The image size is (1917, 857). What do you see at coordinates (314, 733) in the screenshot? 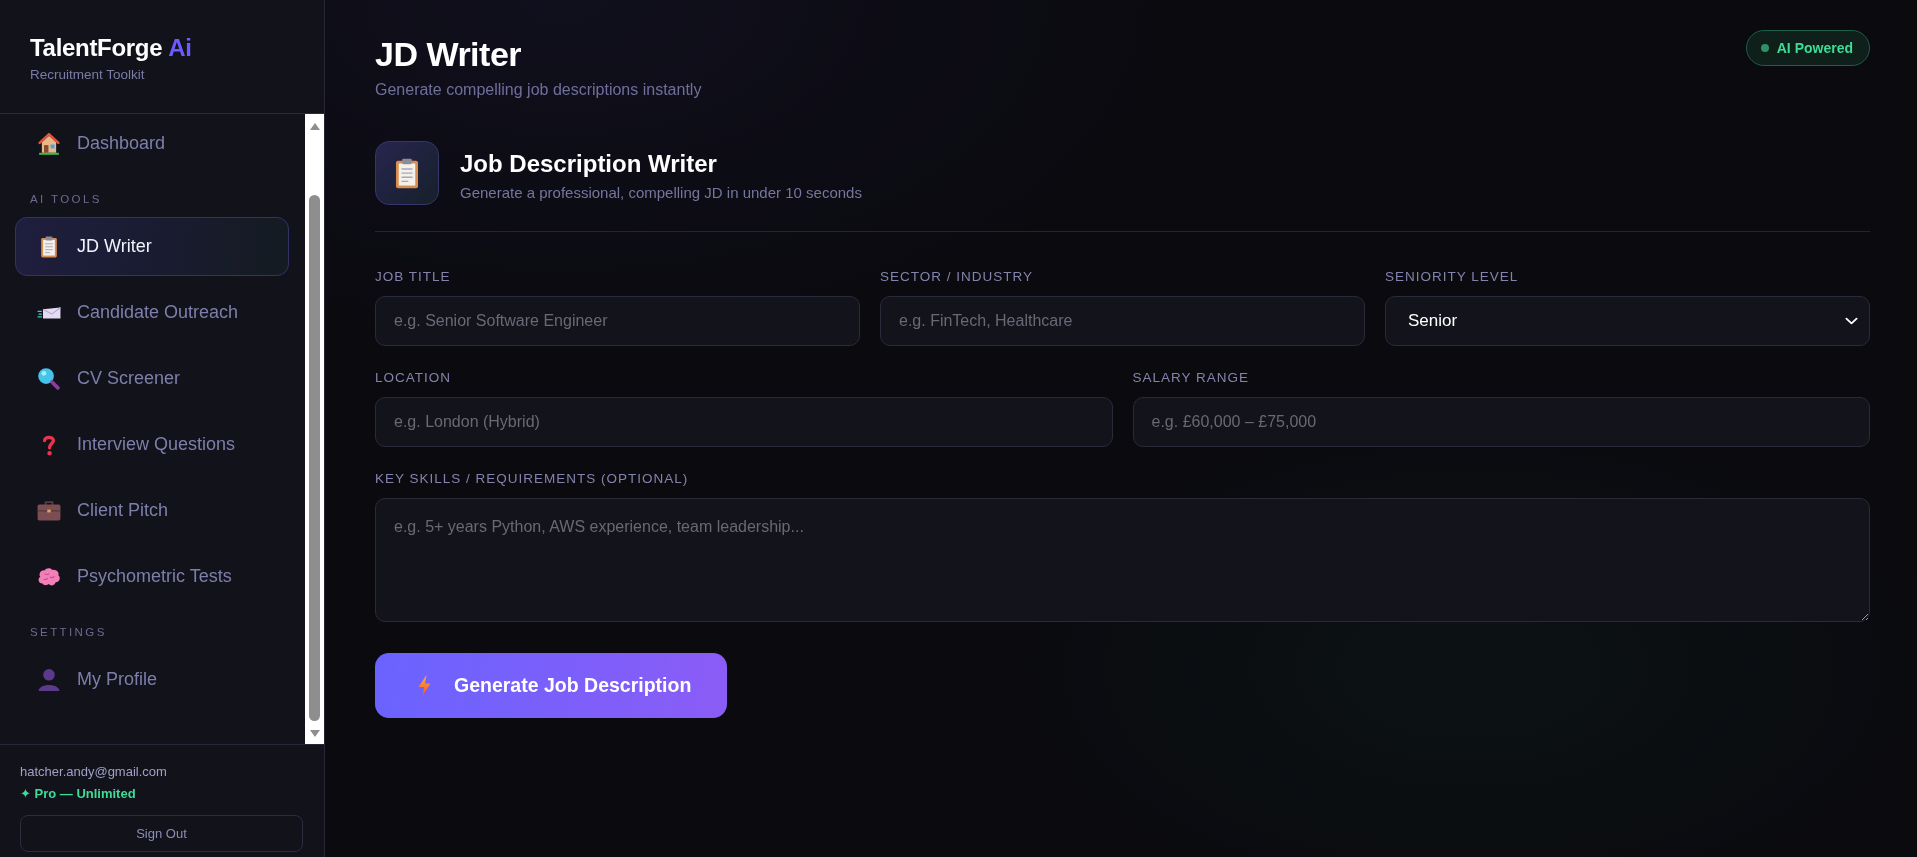
I see `scroll-down-arrow-icon` at bounding box center [314, 733].